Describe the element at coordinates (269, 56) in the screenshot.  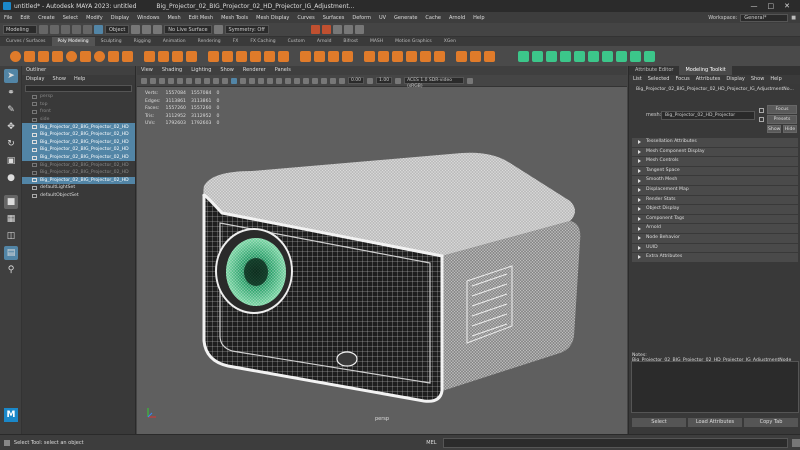
I see `fill-hole-icon` at that location.